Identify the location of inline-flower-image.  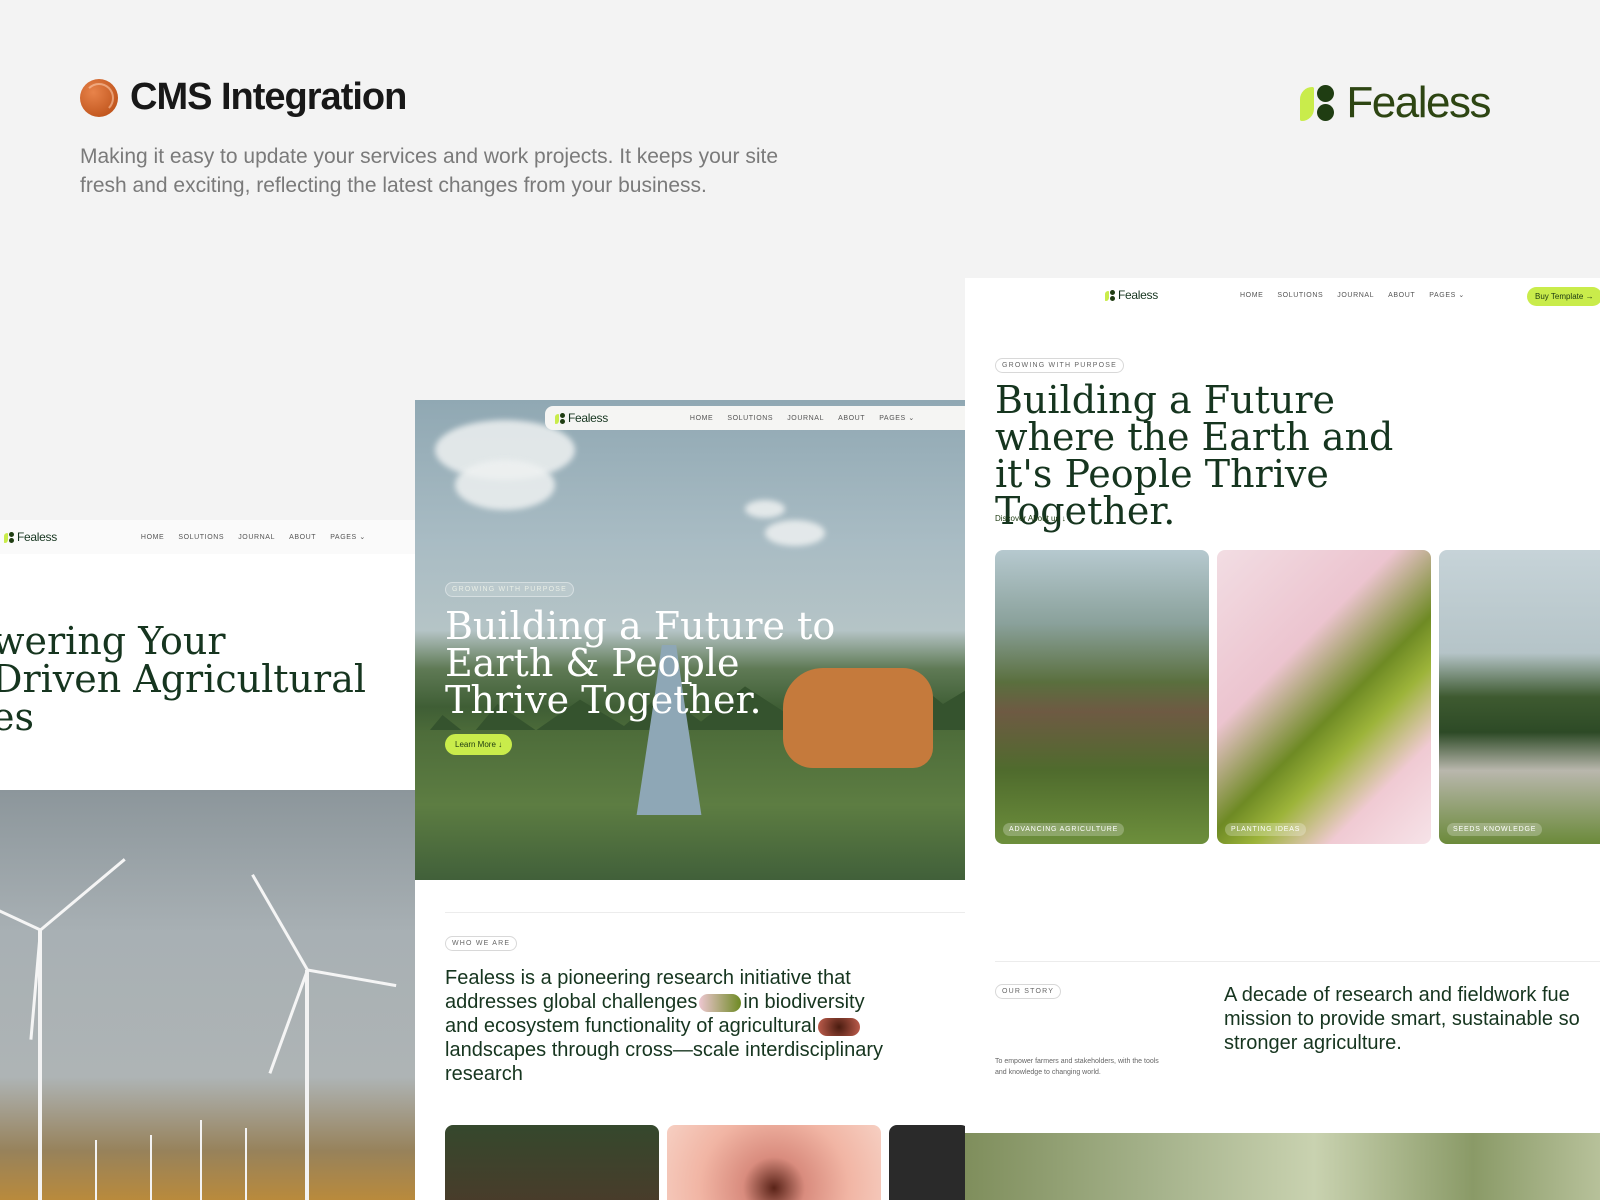
(839, 1026).